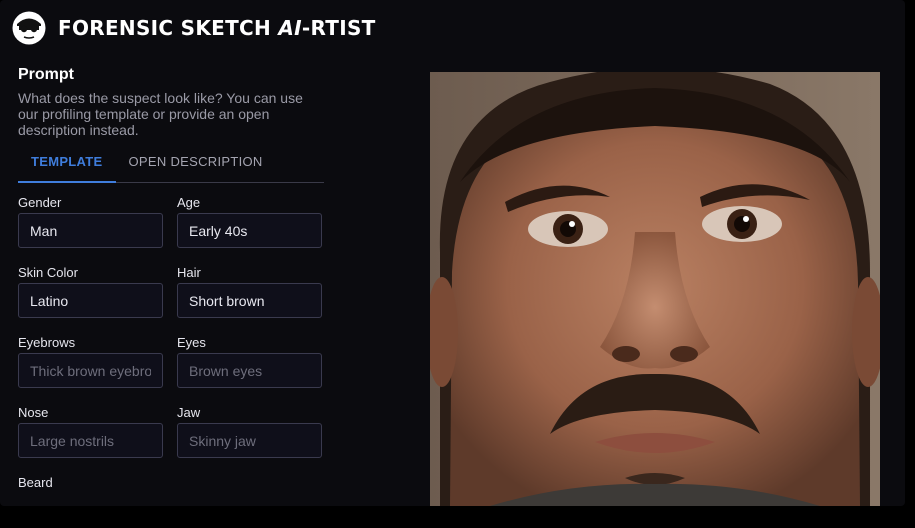 The image size is (915, 528). I want to click on eyes-field: Eyes, so click(249, 361).